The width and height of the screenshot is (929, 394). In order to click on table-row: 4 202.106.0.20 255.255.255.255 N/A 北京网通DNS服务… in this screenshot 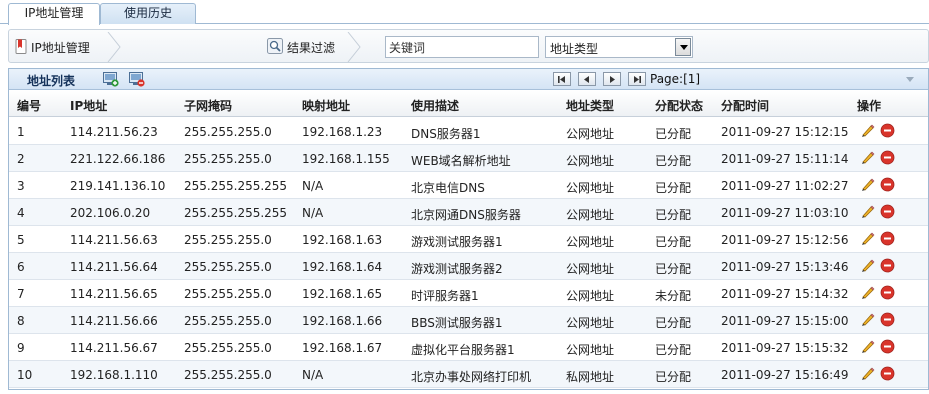, I will do `click(468, 212)`.